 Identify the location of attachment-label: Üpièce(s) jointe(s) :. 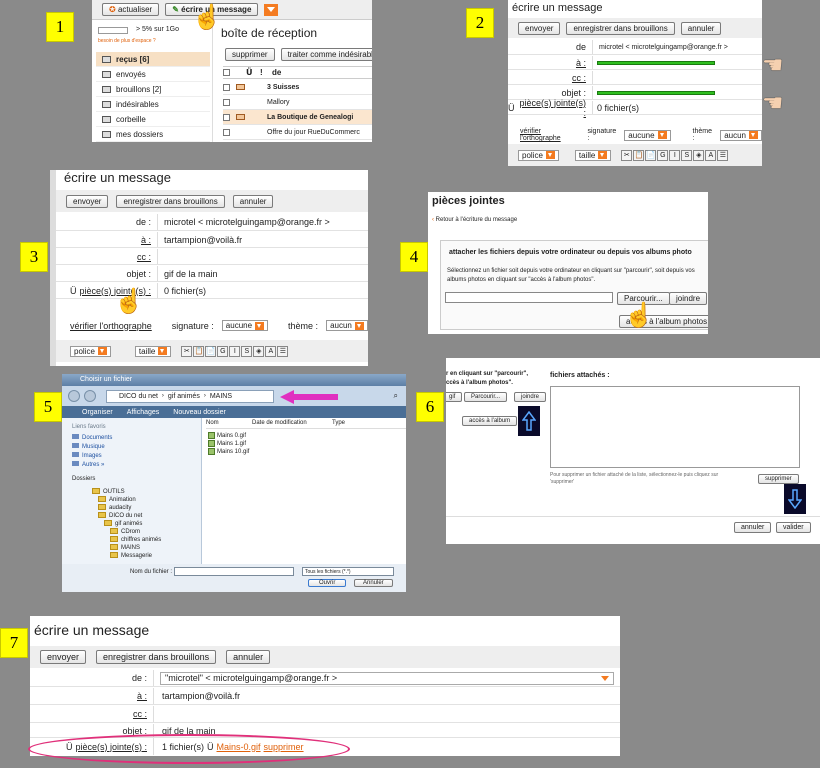
(550, 108).